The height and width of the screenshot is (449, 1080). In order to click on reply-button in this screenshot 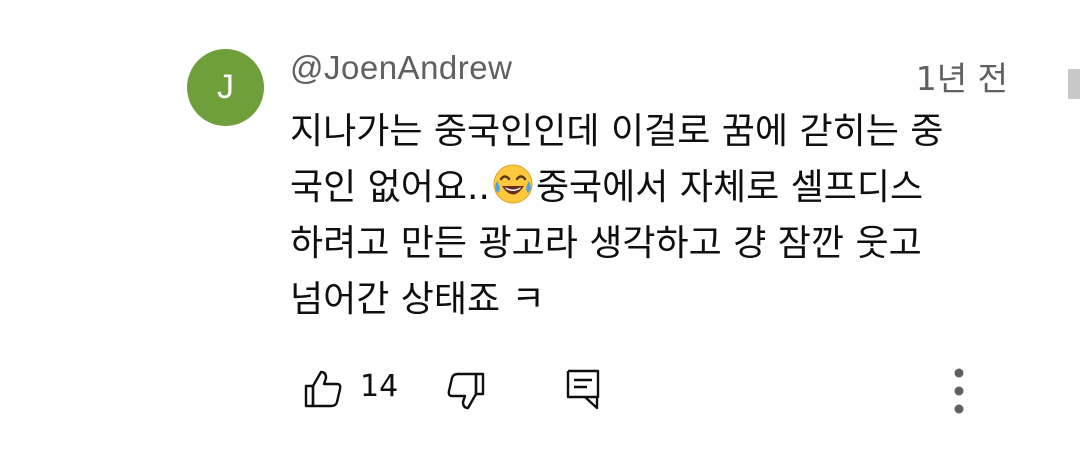, I will do `click(583, 389)`.